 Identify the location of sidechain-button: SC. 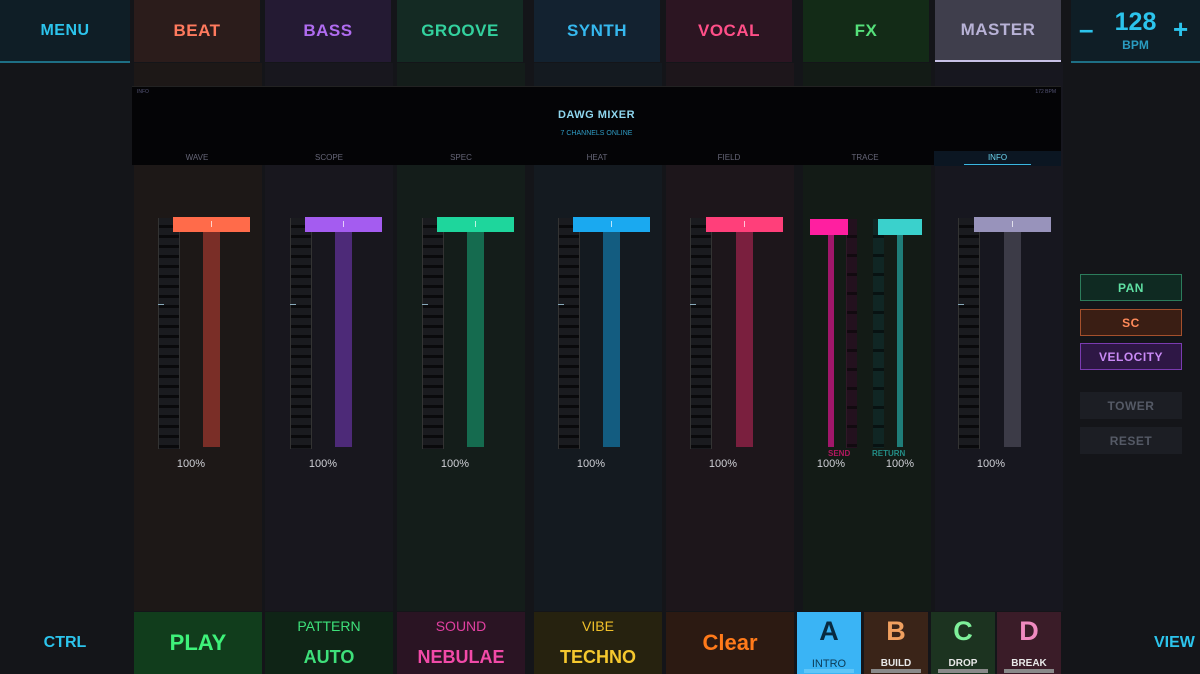
(1131, 322).